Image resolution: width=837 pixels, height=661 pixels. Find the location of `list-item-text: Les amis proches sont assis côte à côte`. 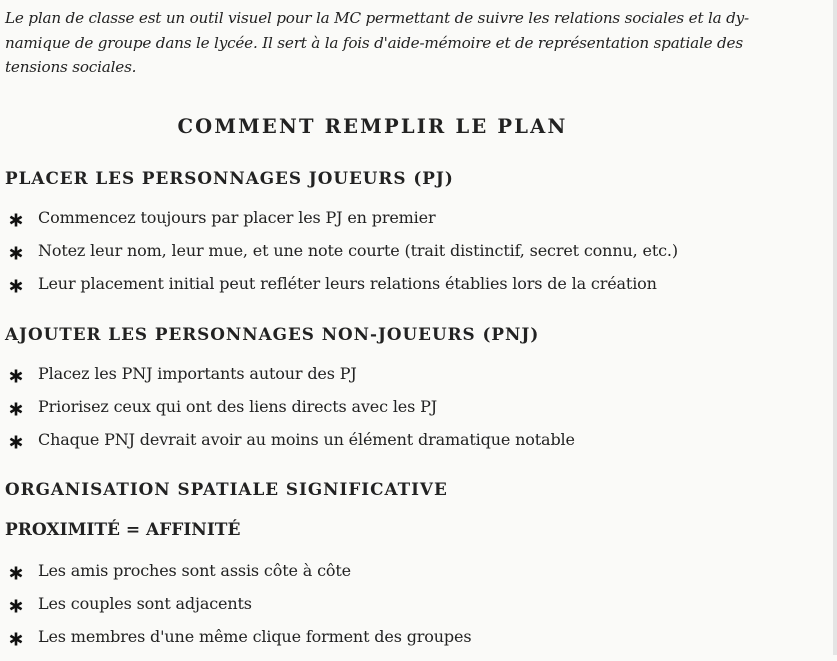

list-item-text: Les amis proches sont assis côte à côte is located at coordinates (194, 570).